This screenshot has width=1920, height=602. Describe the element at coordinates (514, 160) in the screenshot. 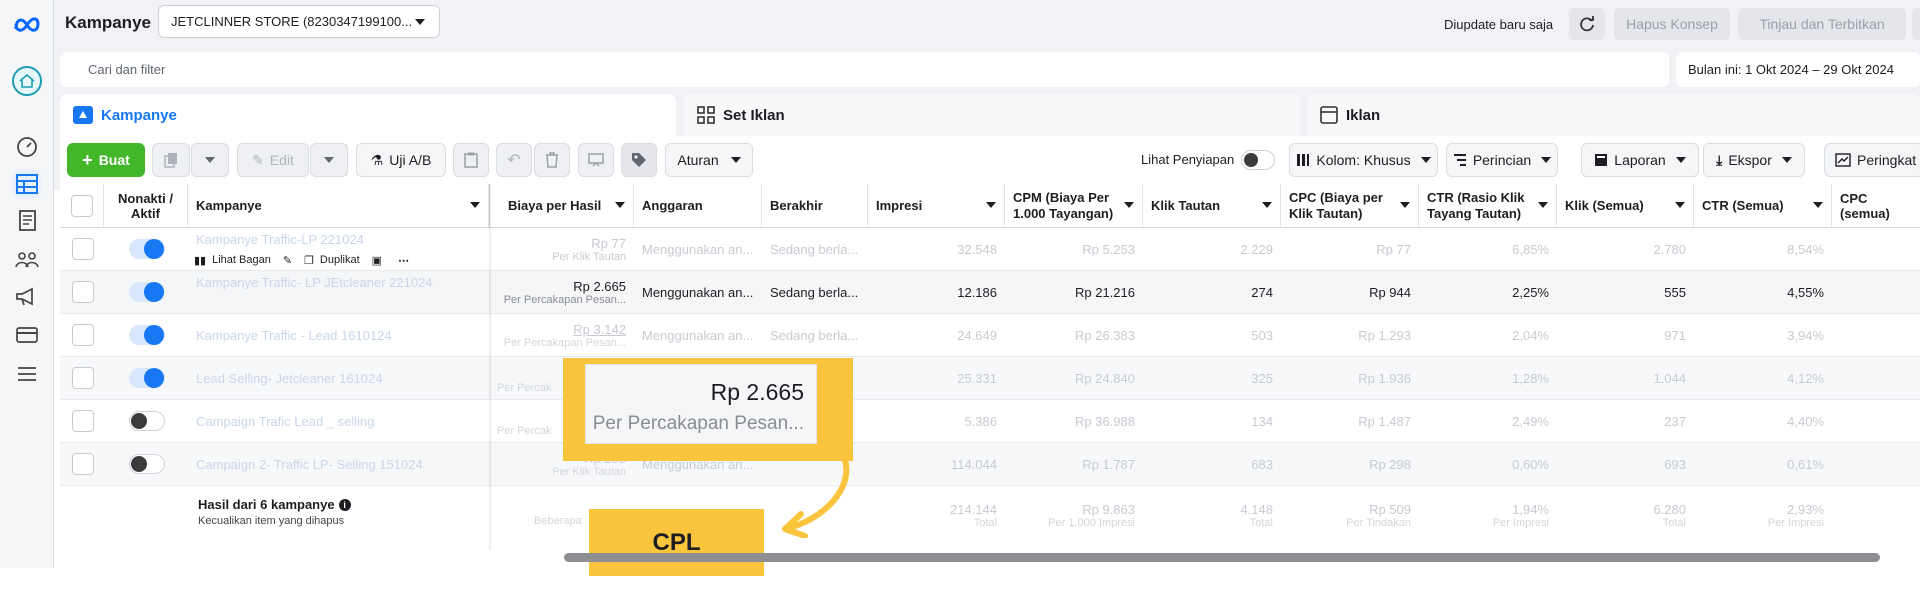

I see `undo-button: ↶` at that location.